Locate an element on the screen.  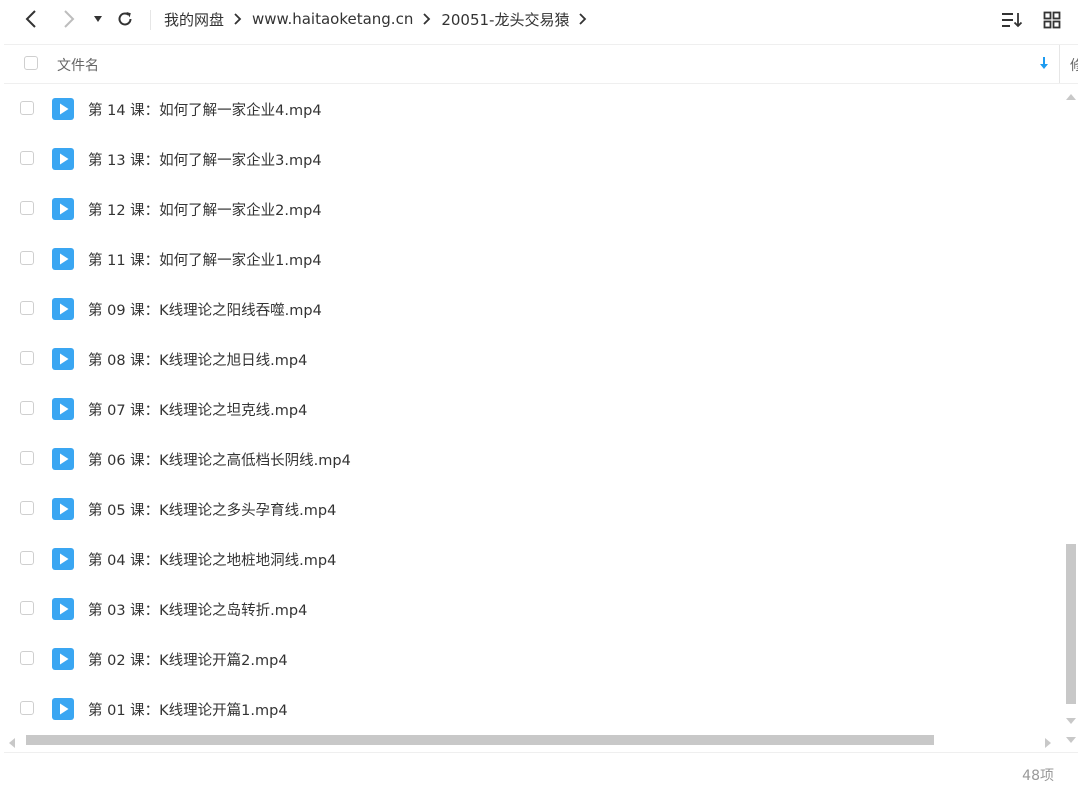
column-resize-handle is located at coordinates (1059, 64).